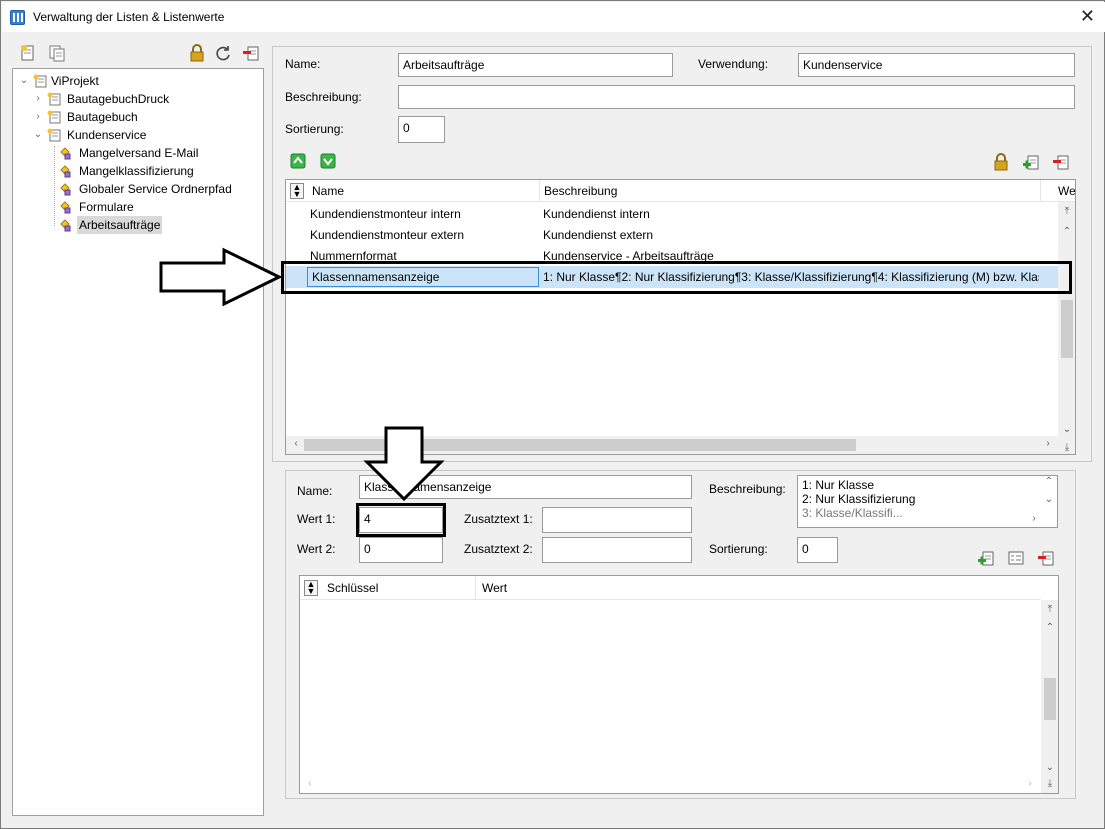 The image size is (1105, 829). Describe the element at coordinates (986, 558) in the screenshot. I see `add-key-icon` at that location.